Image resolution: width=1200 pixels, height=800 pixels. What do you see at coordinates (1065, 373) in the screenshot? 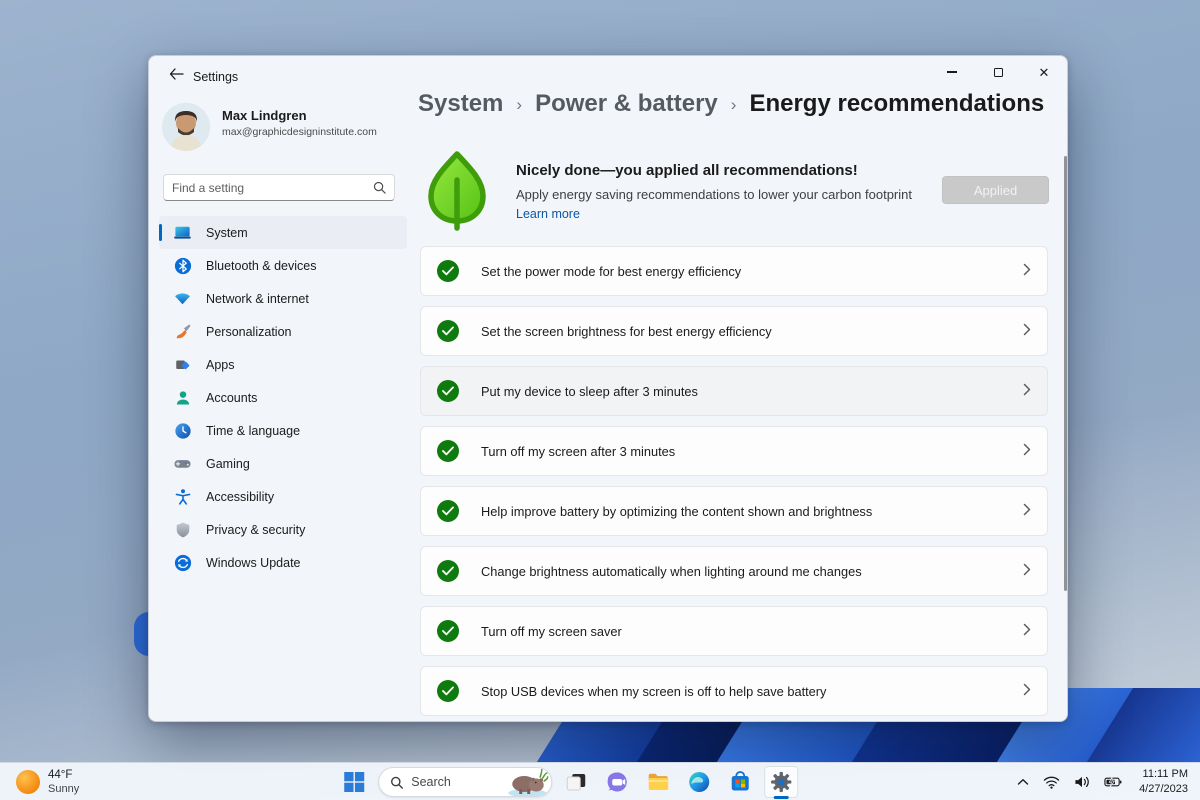
I see `scrollbar` at bounding box center [1065, 373].